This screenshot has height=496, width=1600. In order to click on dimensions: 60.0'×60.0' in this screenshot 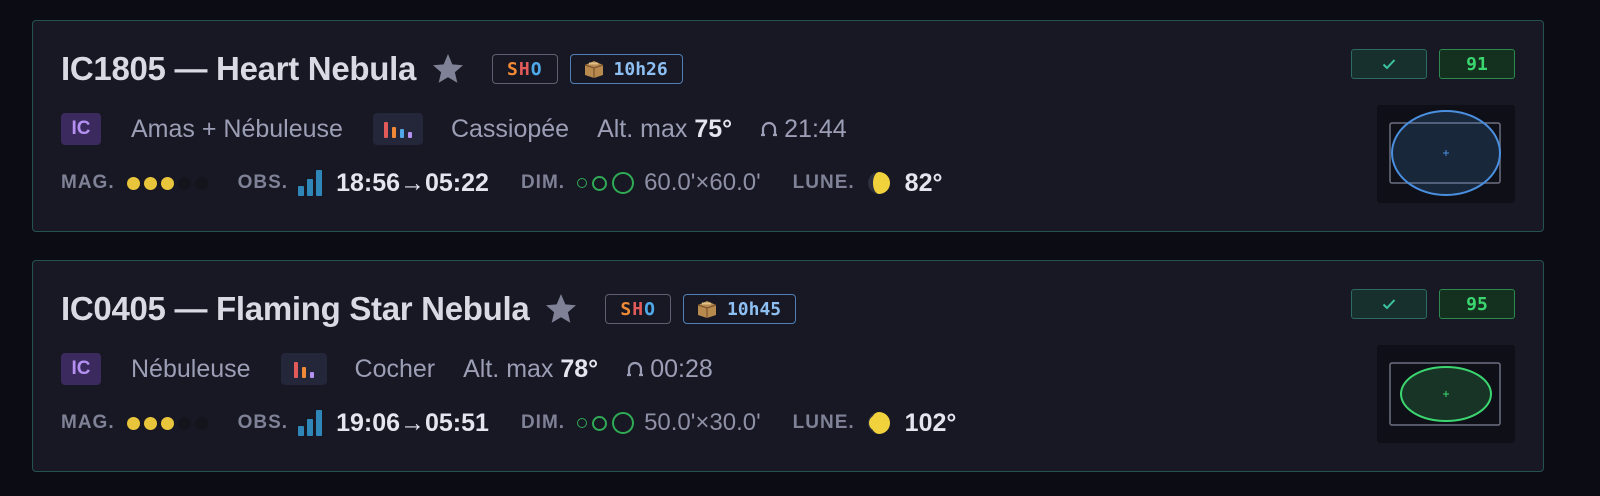, I will do `click(702, 182)`.